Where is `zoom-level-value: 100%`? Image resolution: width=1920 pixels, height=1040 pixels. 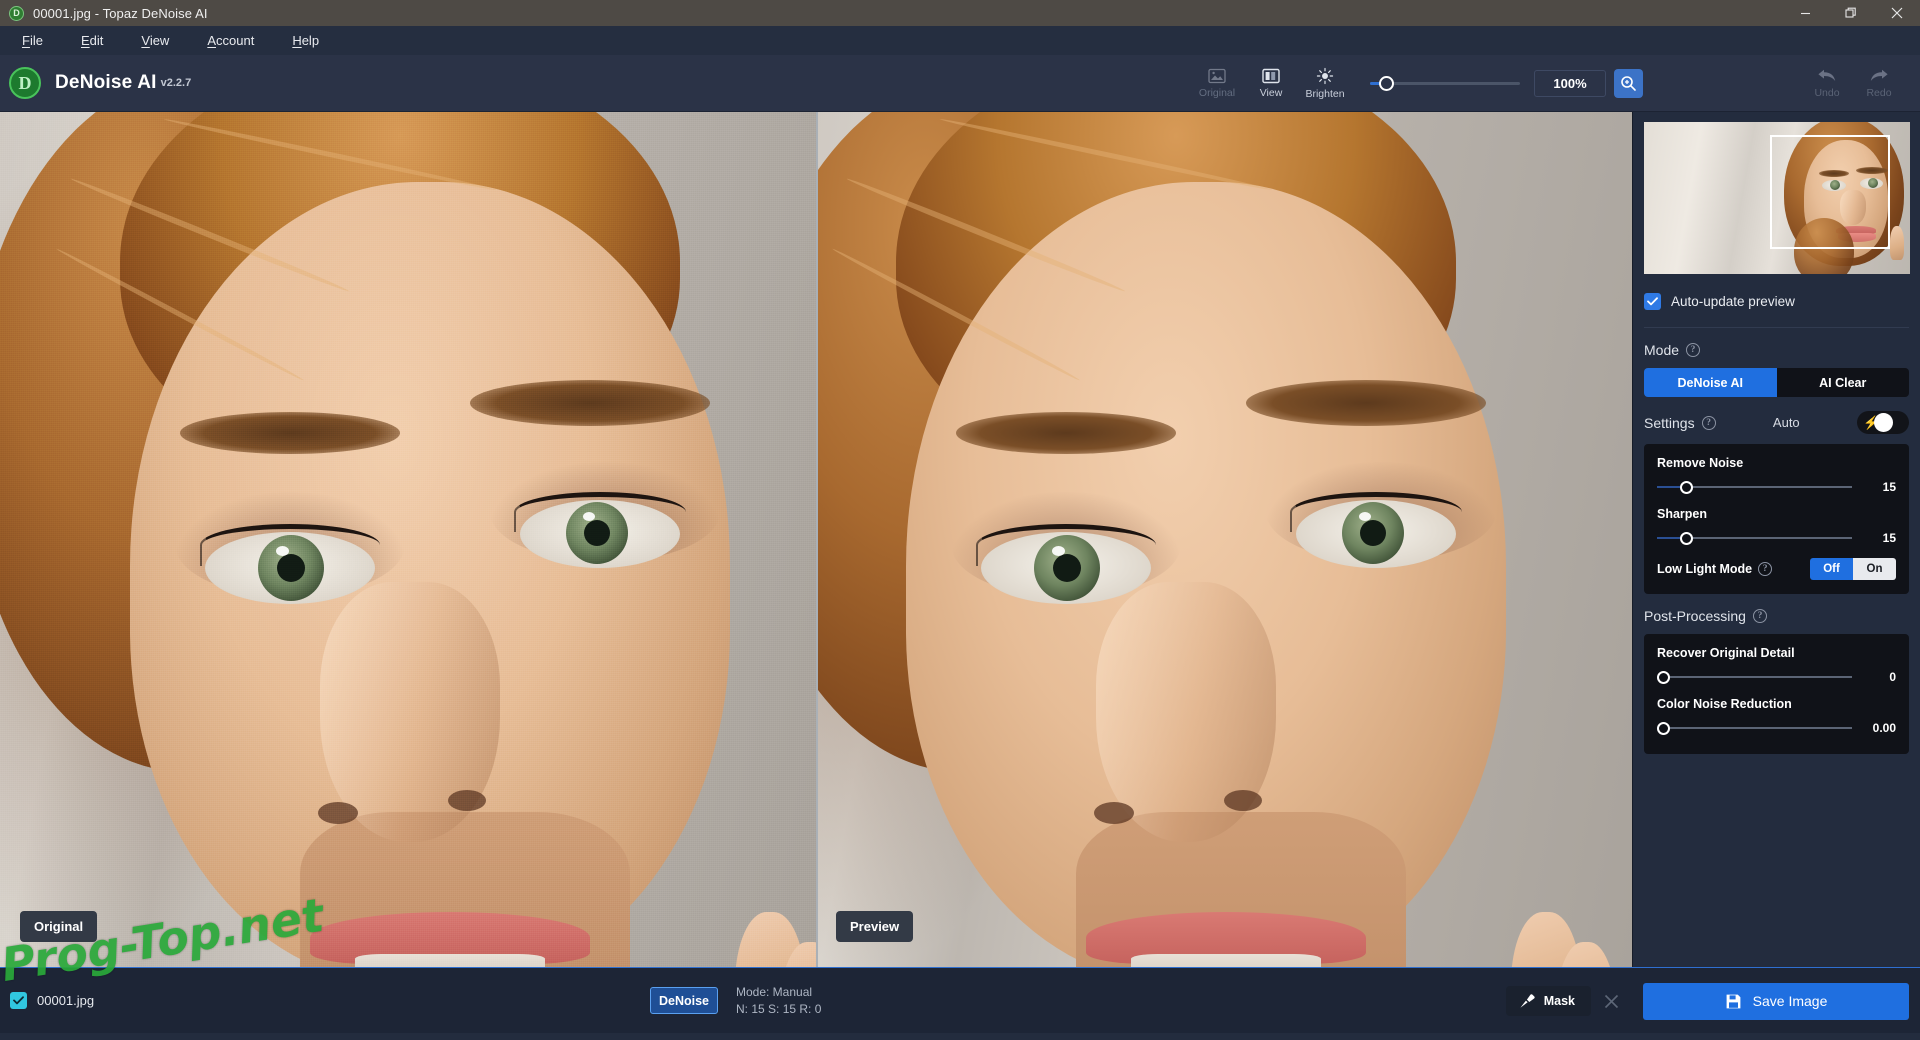 zoom-level-value: 100% is located at coordinates (1570, 83).